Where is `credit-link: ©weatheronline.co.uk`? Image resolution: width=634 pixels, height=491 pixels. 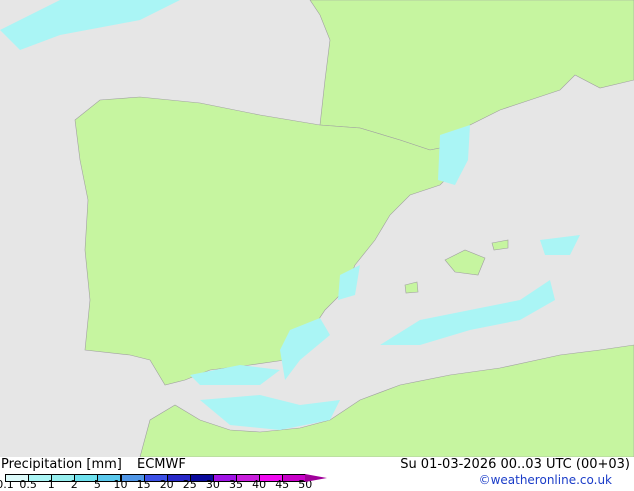 credit-link: ©weatheronline.co.uk is located at coordinates (545, 480).